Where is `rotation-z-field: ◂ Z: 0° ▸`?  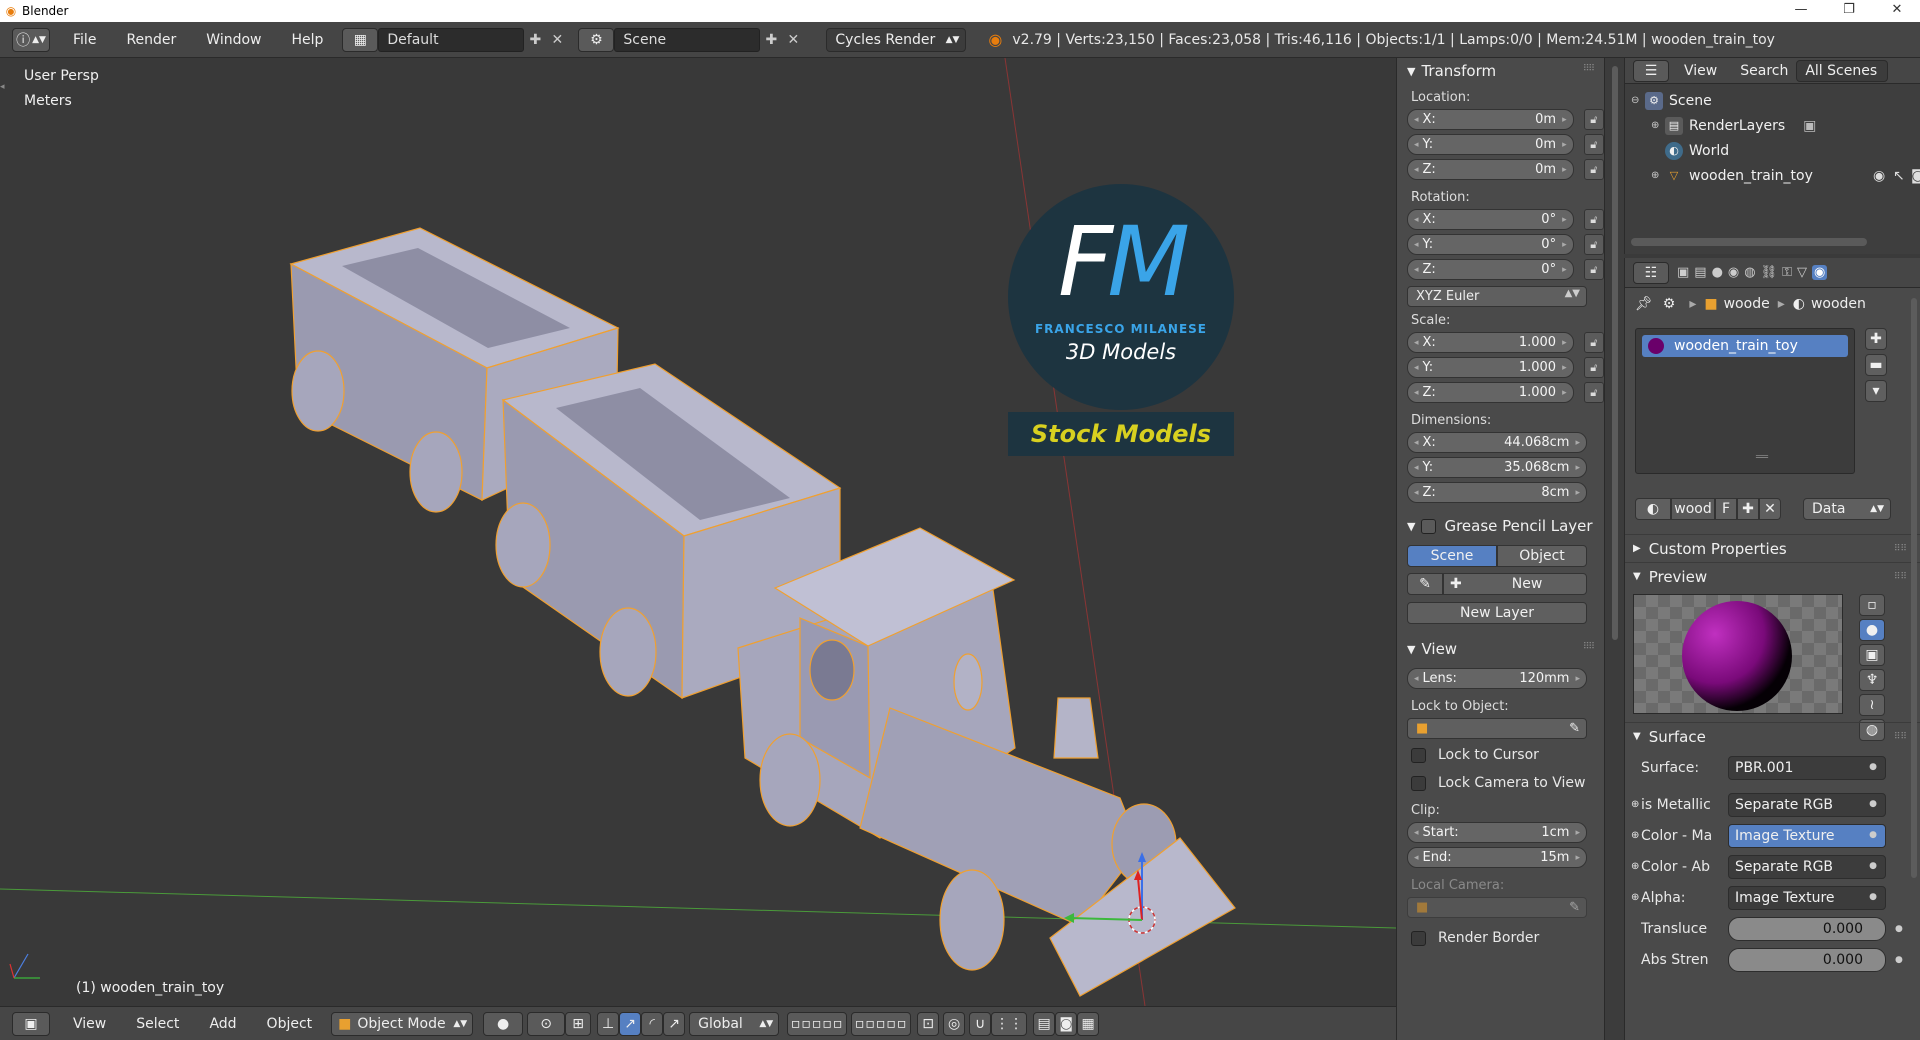 rotation-z-field: ◂ Z: 0° ▸ is located at coordinates (1490, 269).